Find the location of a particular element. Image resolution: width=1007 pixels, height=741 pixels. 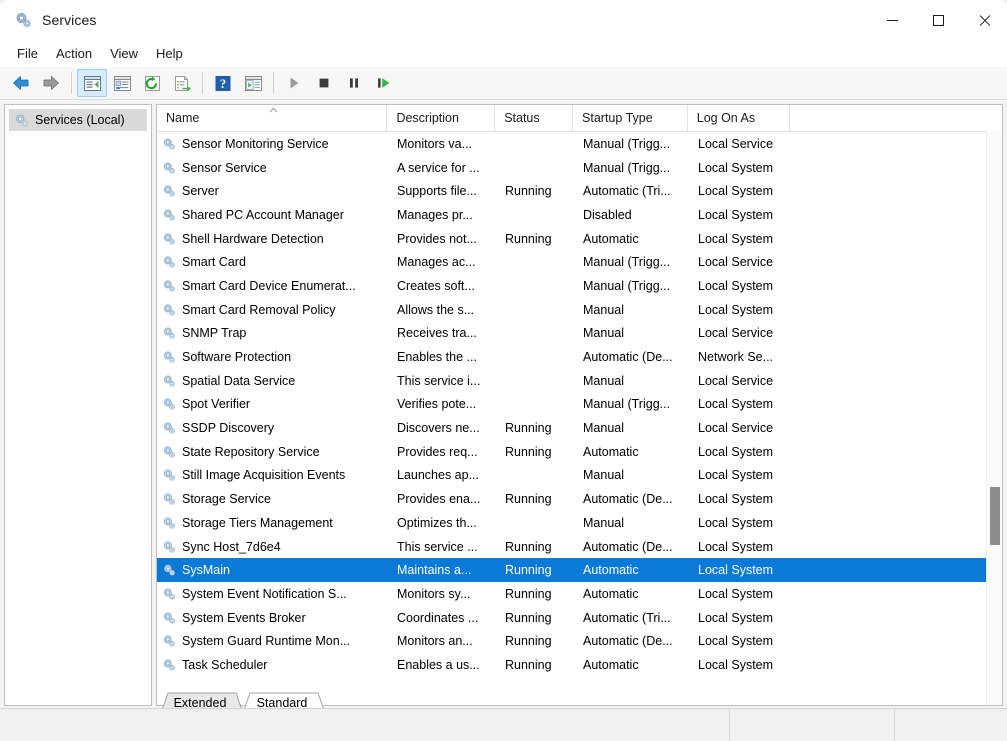

properties-icon is located at coordinates (122, 83).